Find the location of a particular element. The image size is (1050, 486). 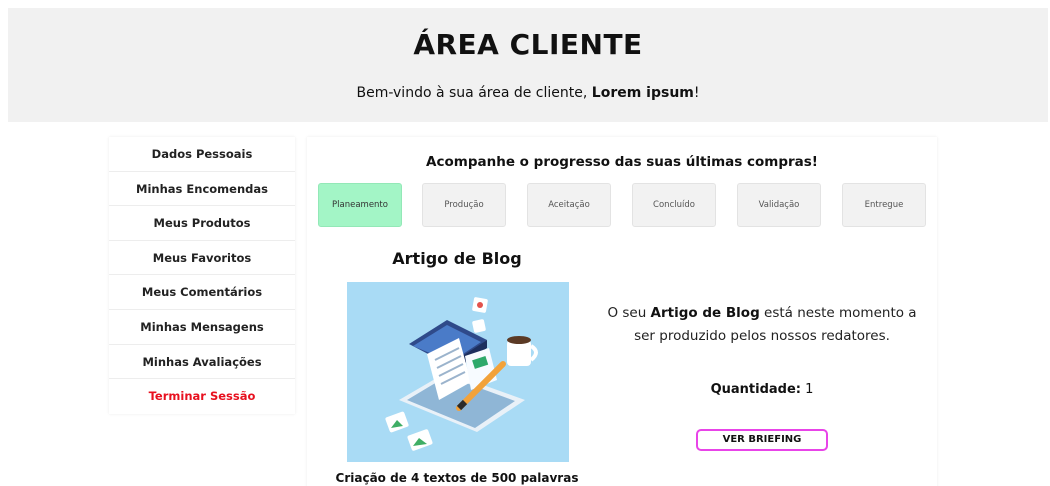

step-entregue: Entregue is located at coordinates (884, 205).